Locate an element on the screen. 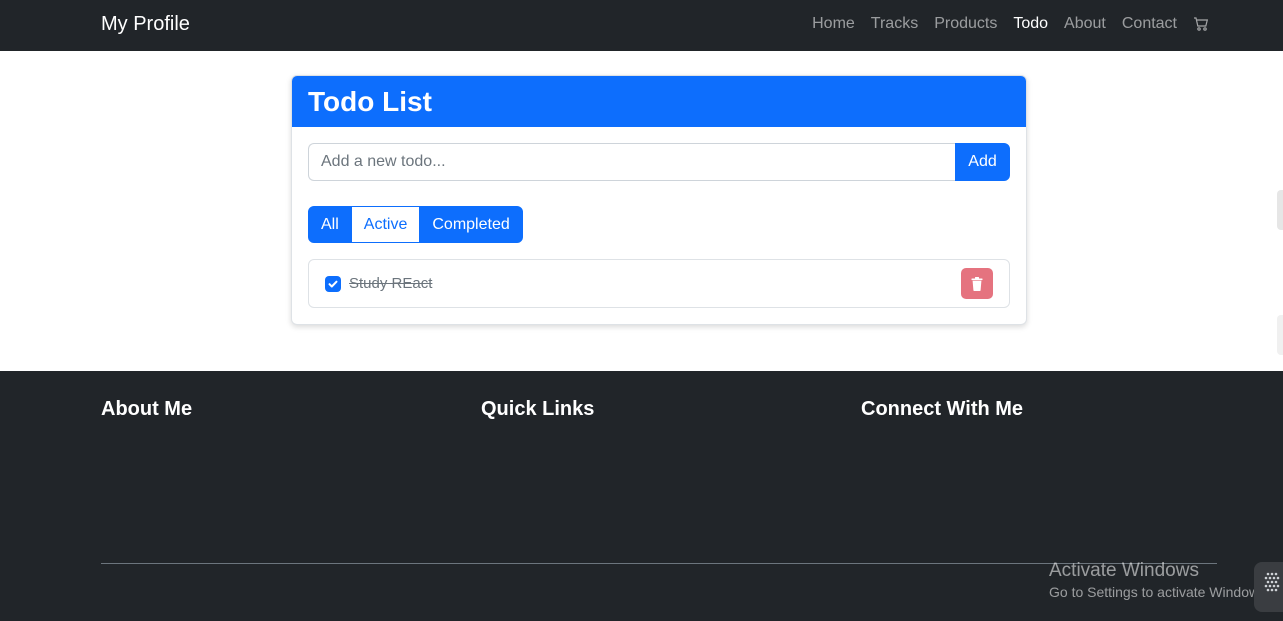 Image resolution: width=1283 pixels, height=621 pixels. nav-links: Home Tracks Products Todo About Contact is located at coordinates (1002, 24).